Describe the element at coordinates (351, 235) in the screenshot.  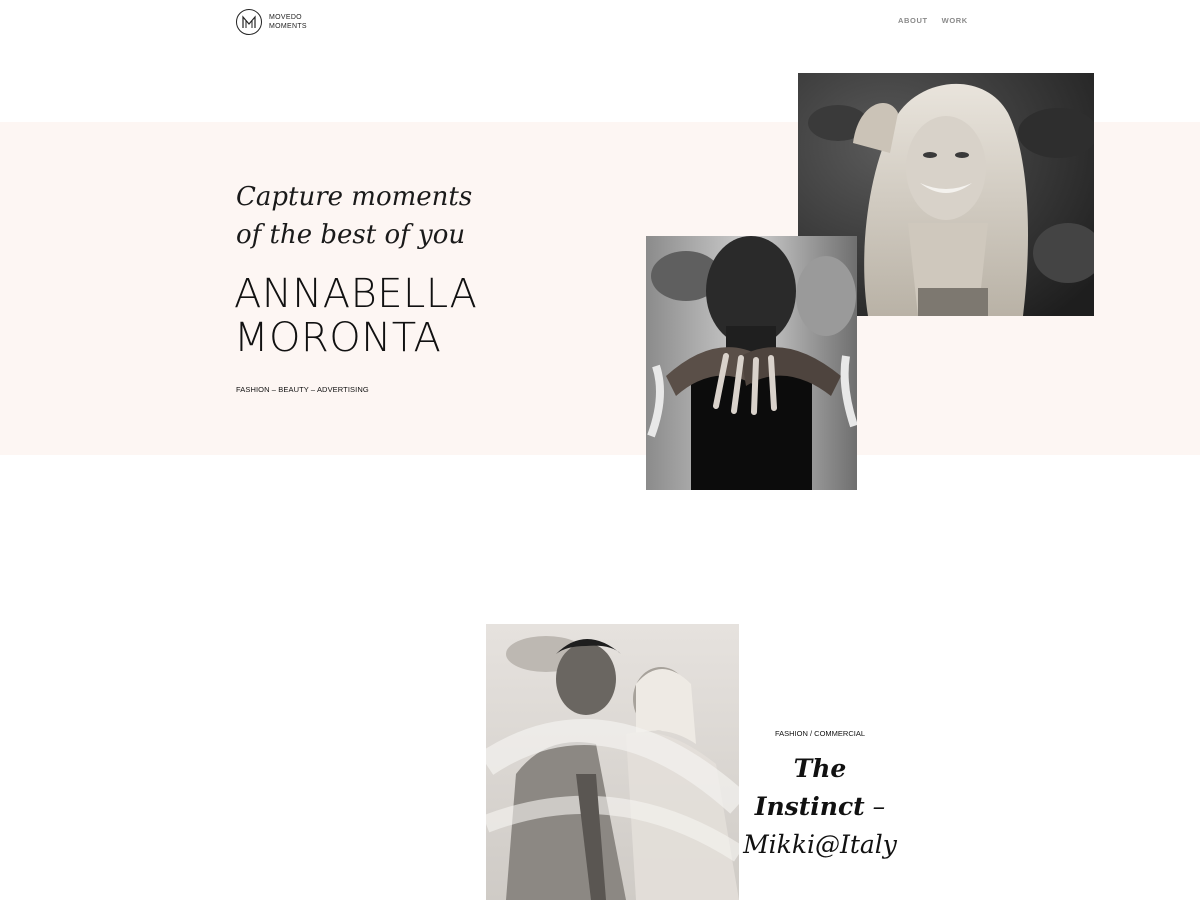
I see `hero-tagline-line-2: of the best of you` at that location.